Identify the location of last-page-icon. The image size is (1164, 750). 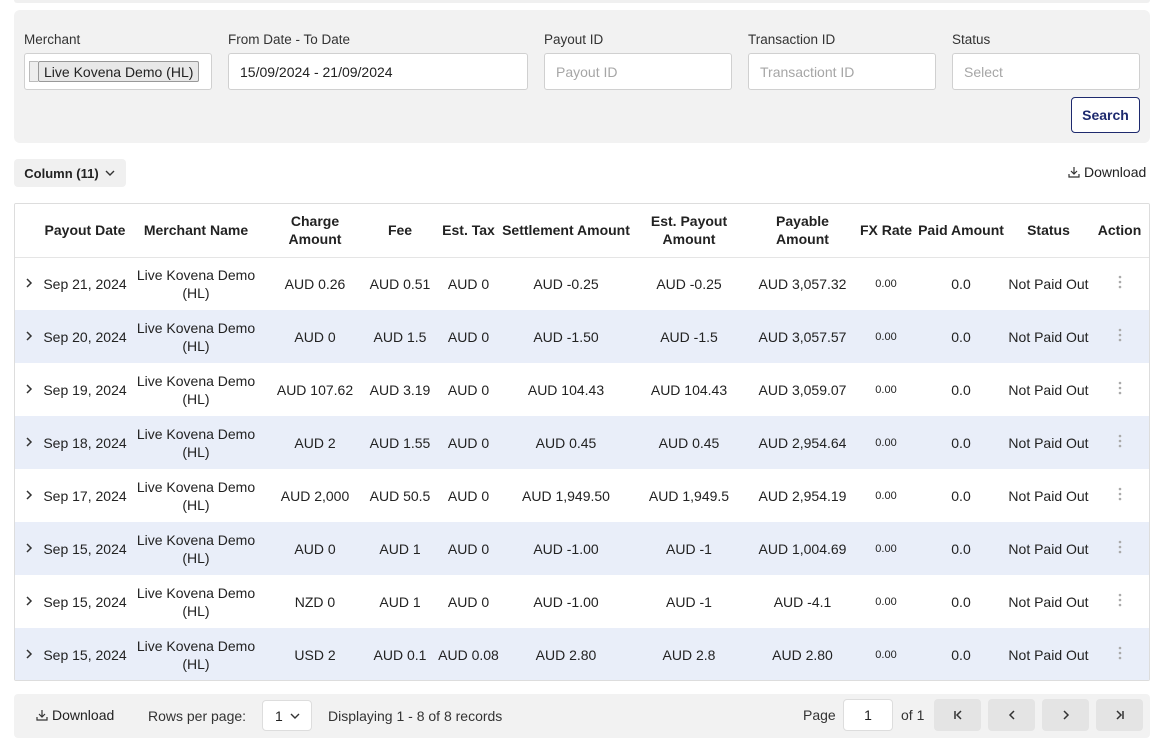
(1119, 715).